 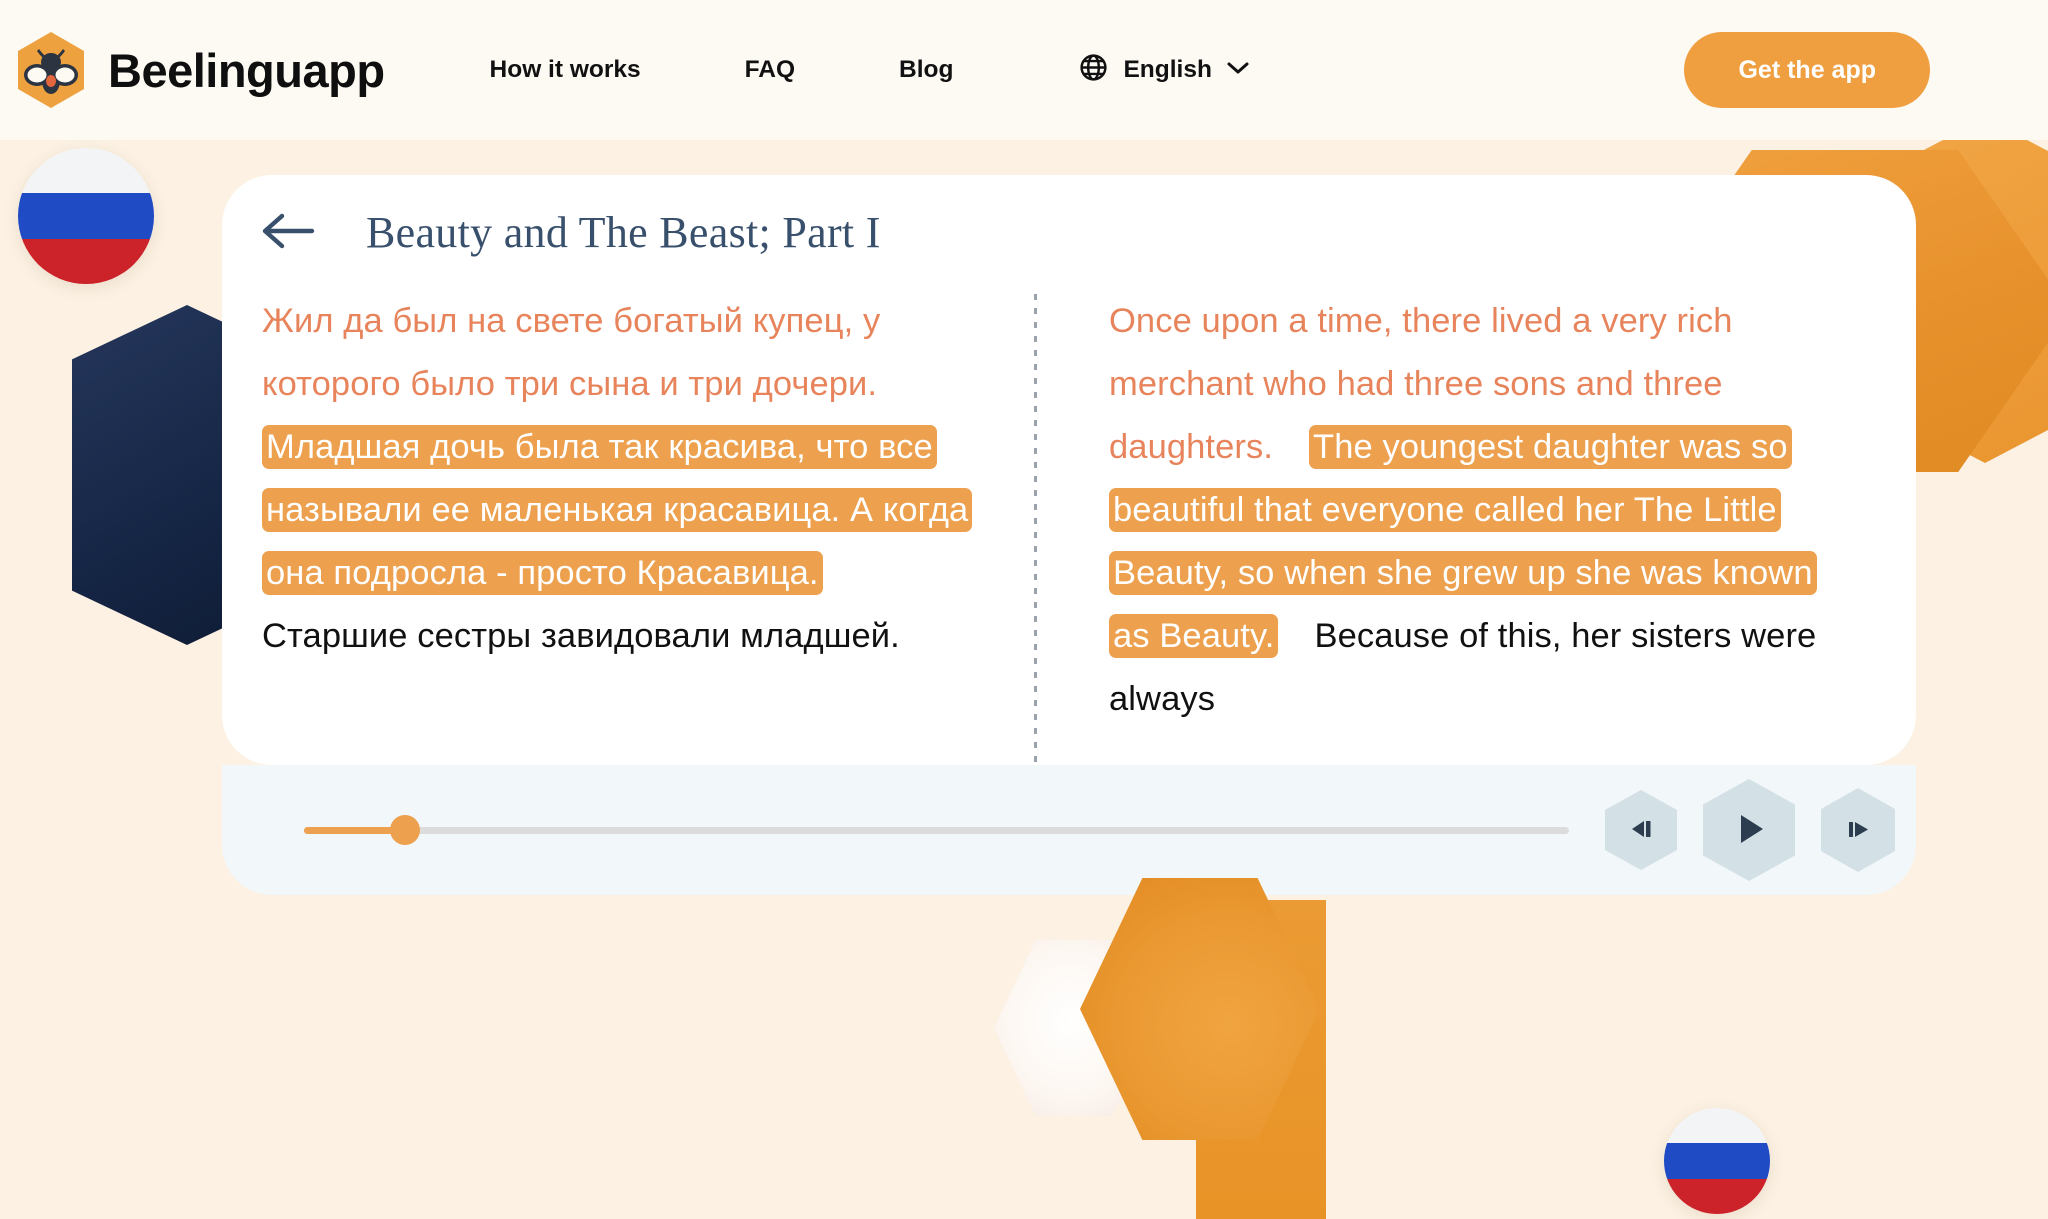 I want to click on next-button, so click(x=1858, y=830).